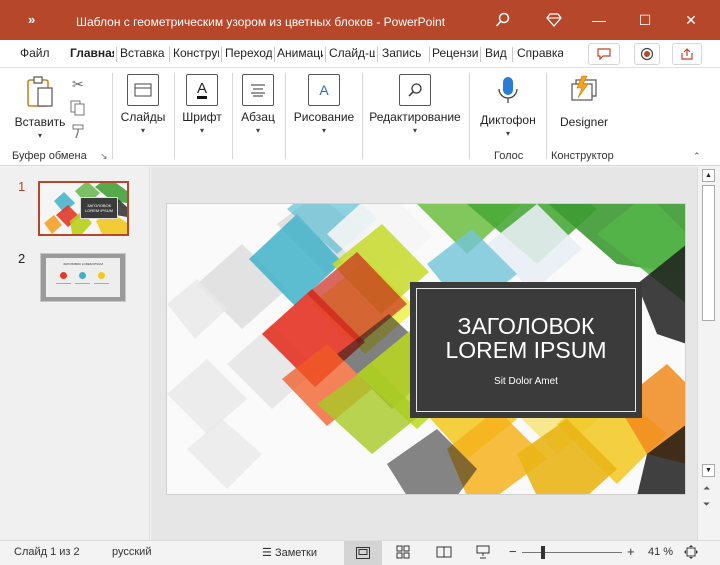 The width and height of the screenshot is (720, 565). I want to click on tab-animations: Анимация, so click(300, 53).